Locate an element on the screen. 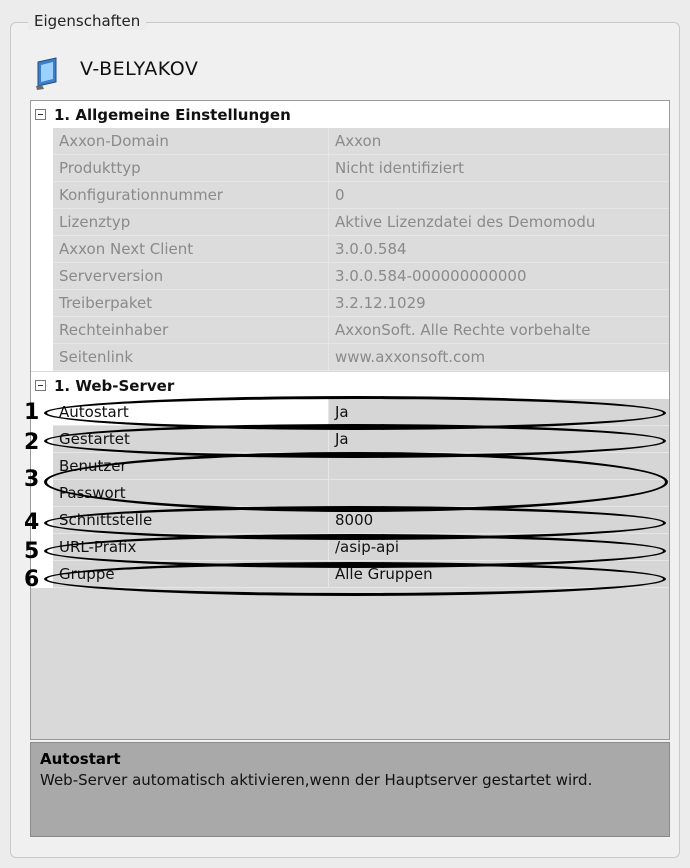  property-name: Konfigurationnummer is located at coordinates (191, 195).